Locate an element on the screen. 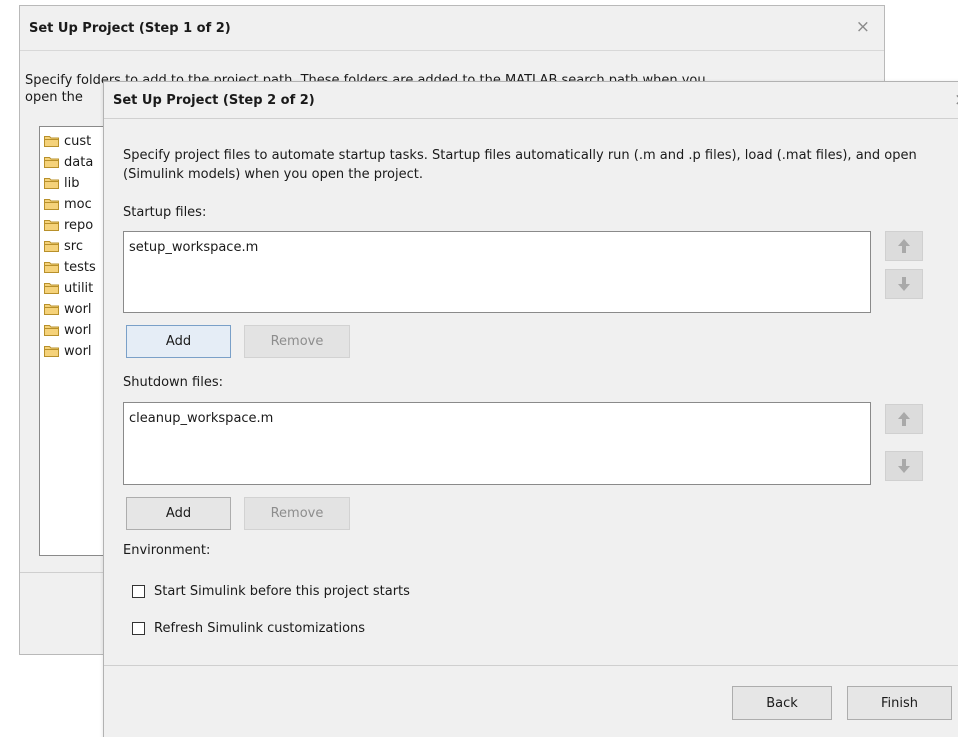 Image resolution: width=958 pixels, height=737 pixels. folder-name: moc is located at coordinates (78, 204).